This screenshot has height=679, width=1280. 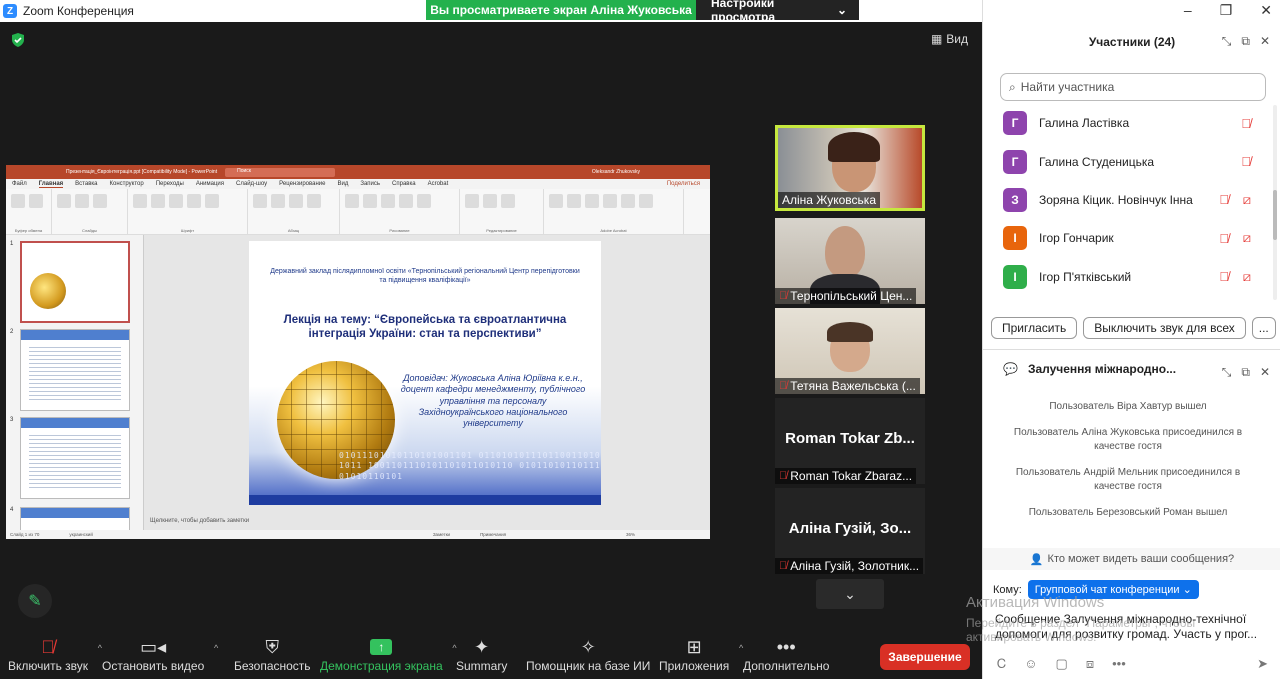 I want to click on mute-all-button: Выключить звук для всех, so click(x=1164, y=328).